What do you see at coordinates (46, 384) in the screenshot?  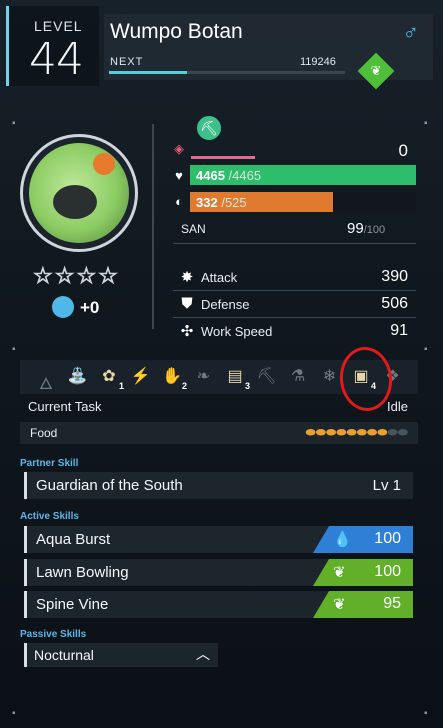 I see `kindling-icon: 🜂` at bounding box center [46, 384].